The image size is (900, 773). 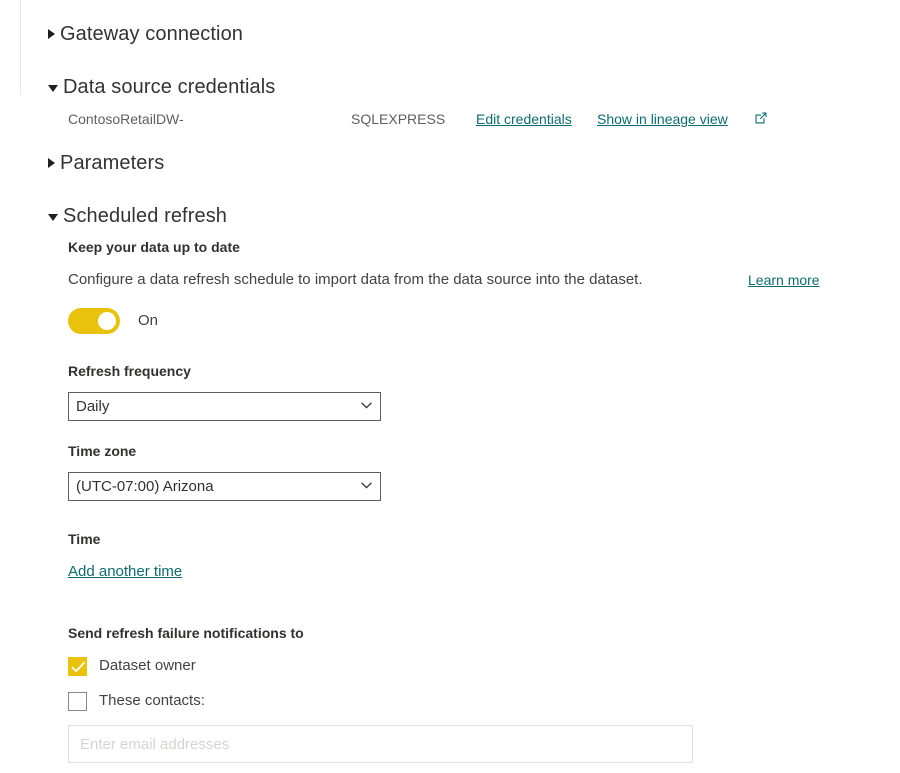 I want to click on section-header-scheduled-refresh: Scheduled refresh, so click(x=137, y=216).